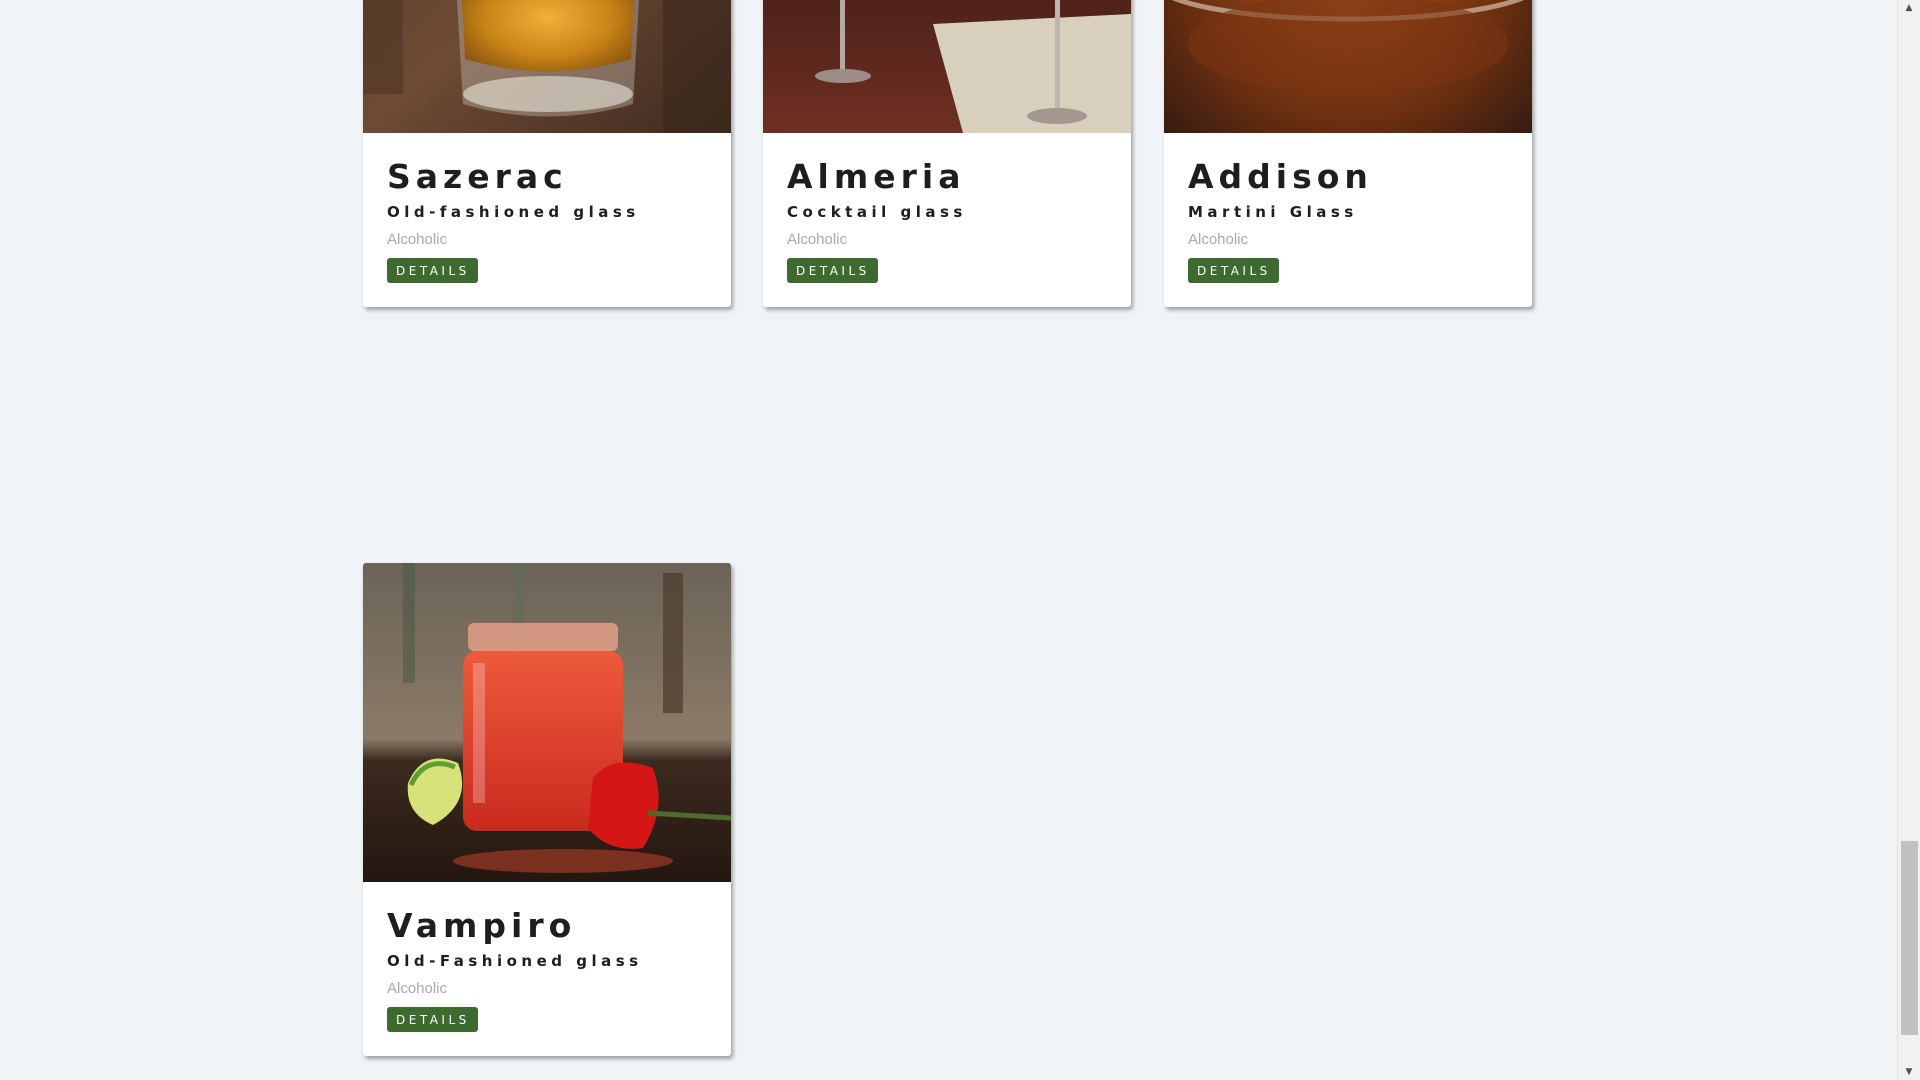 This screenshot has height=1080, width=1920. I want to click on drink-card-addison: Addison Martini Glass Alcoholic DETAILS, so click(1348, 154).